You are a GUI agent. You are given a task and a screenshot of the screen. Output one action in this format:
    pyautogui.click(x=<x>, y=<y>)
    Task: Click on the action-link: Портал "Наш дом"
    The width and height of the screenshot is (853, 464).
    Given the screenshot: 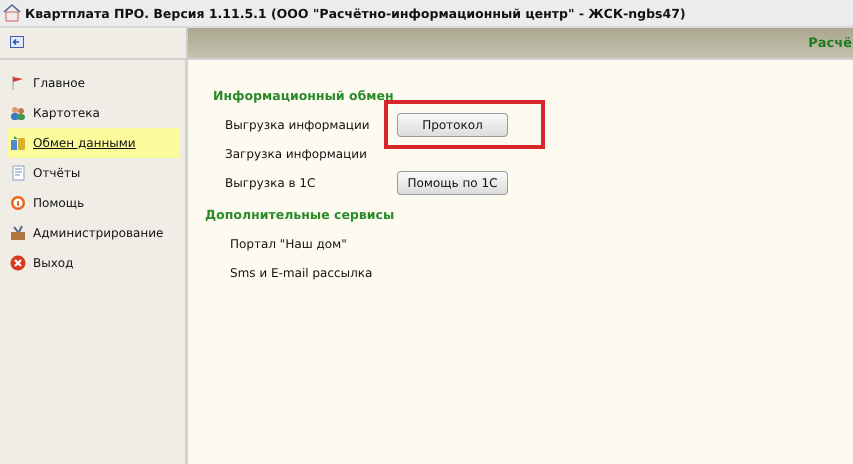 What is the action you would take?
    pyautogui.click(x=316, y=243)
    